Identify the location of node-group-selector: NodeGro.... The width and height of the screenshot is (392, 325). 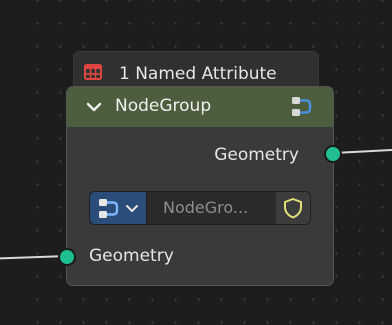
(200, 208).